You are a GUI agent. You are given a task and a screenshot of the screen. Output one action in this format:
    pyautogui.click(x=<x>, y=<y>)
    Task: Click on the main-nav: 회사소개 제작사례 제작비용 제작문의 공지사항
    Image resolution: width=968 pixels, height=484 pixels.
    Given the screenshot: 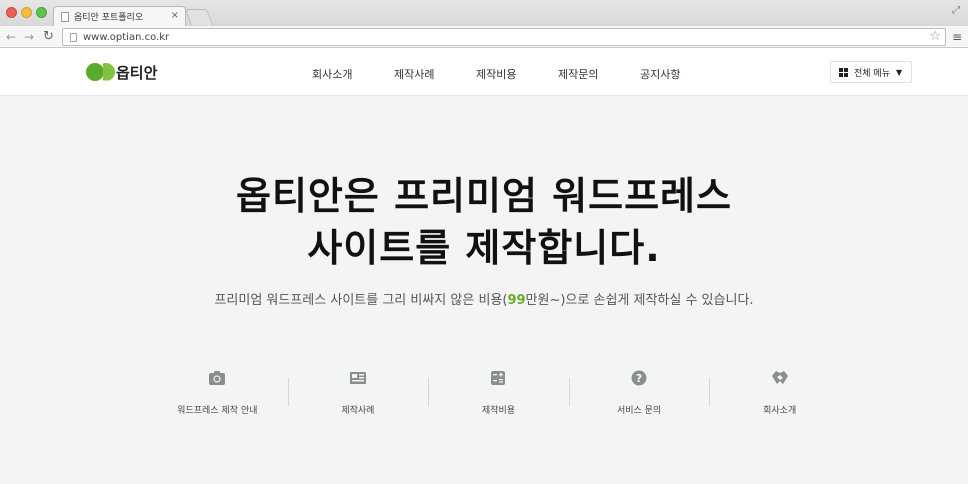 What is the action you would take?
    pyautogui.click(x=484, y=74)
    